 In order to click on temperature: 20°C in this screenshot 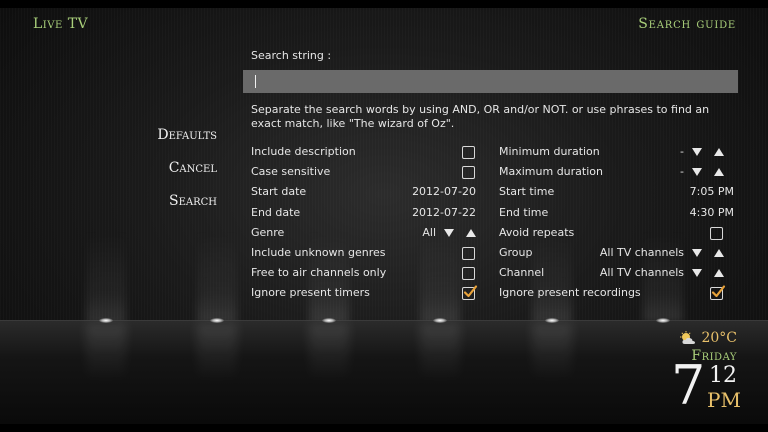, I will do `click(719, 338)`.